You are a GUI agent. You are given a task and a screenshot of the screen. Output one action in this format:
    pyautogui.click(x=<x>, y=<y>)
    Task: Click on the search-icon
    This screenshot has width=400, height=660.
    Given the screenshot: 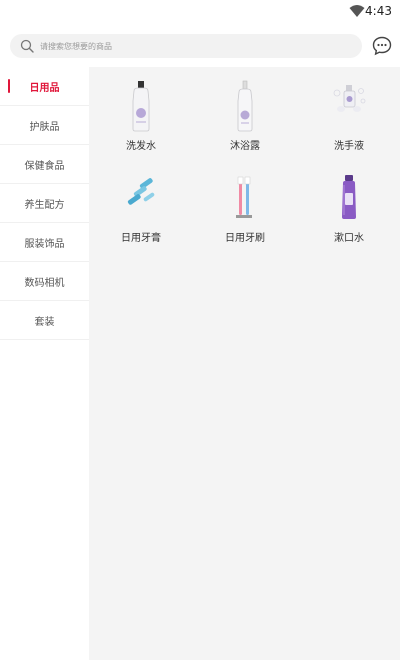 What is the action you would take?
    pyautogui.click(x=27, y=46)
    